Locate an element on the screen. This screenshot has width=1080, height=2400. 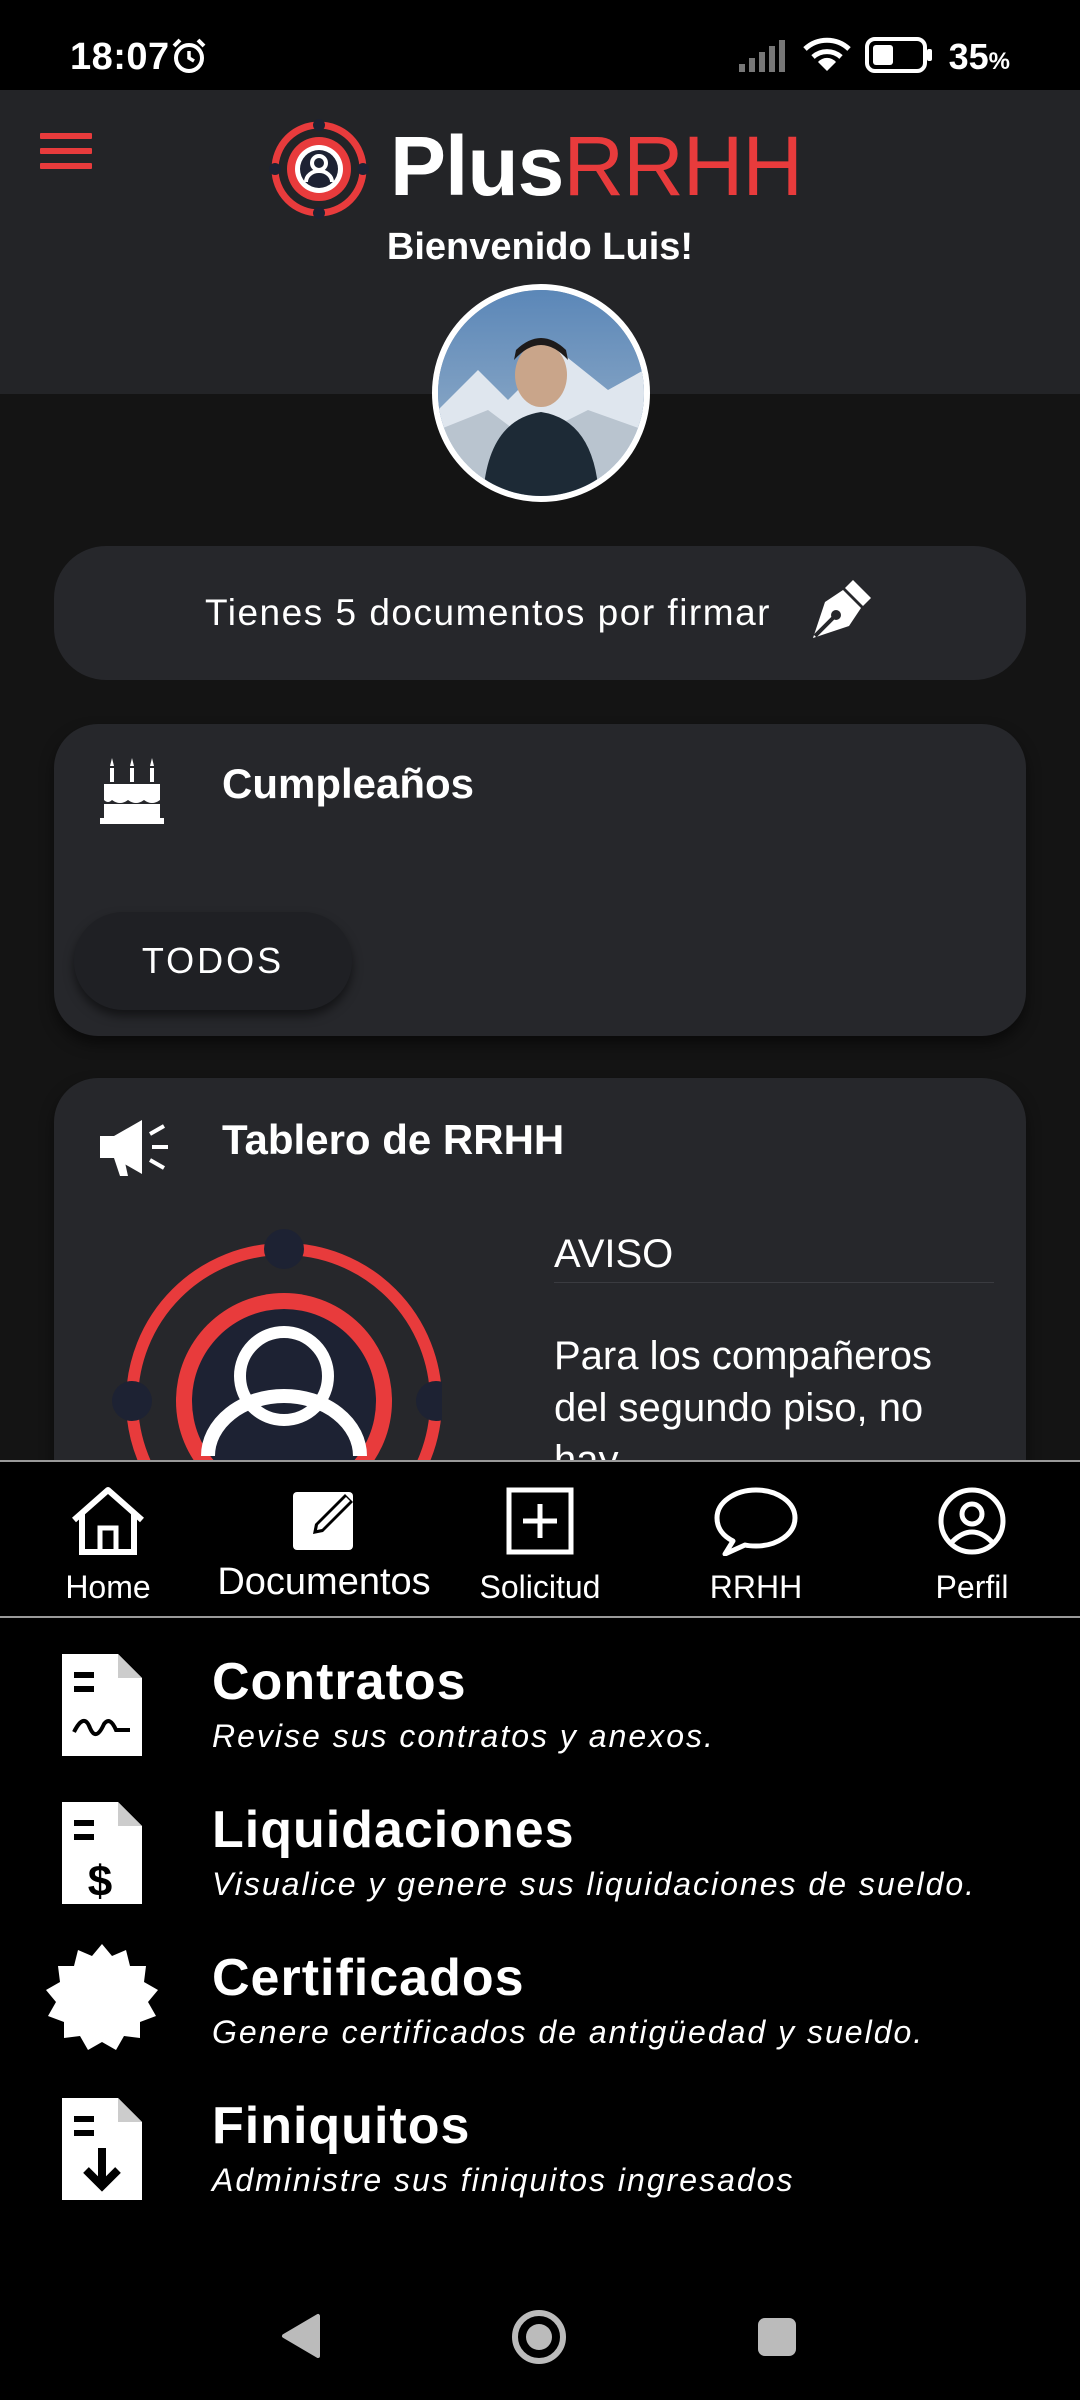
certificate-badge-icon is located at coordinates (102, 2002).